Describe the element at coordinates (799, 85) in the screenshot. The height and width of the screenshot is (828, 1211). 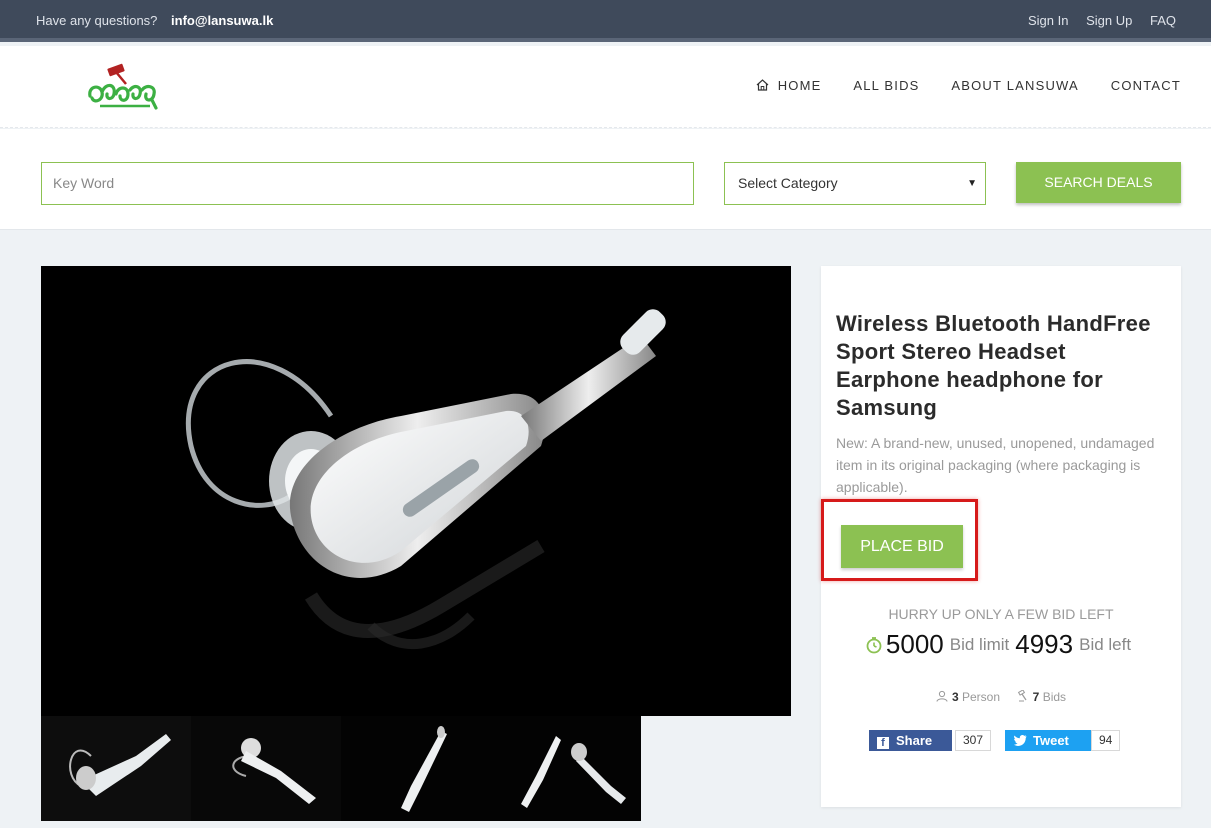
I see `nav-home-label: HOME` at that location.